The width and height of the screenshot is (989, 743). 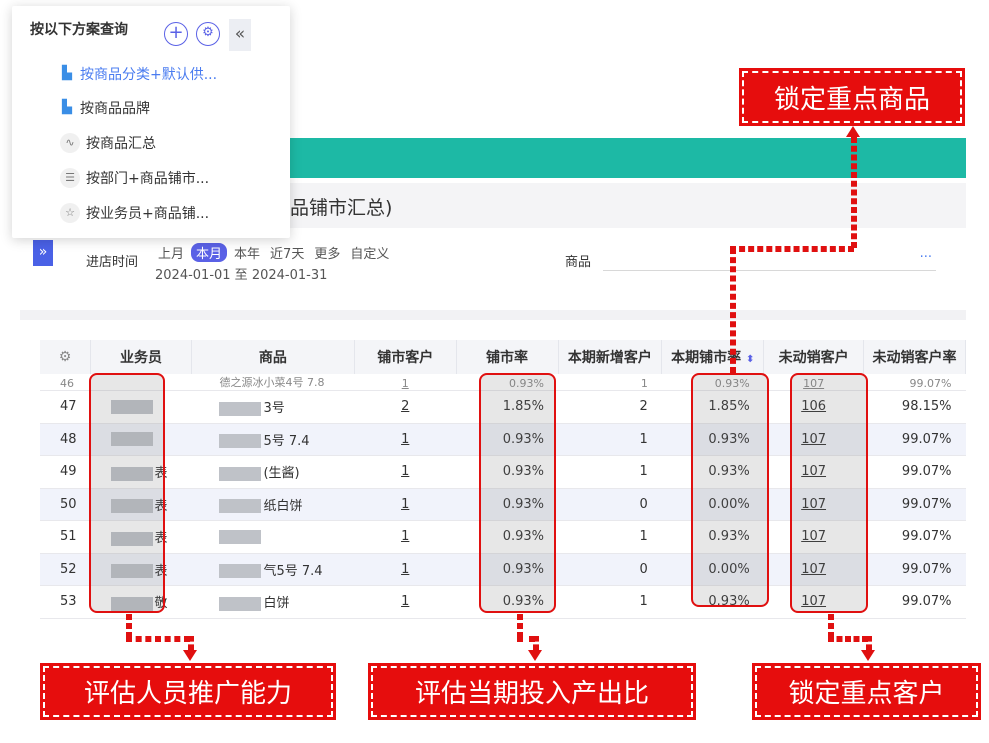 What do you see at coordinates (532, 691) in the screenshot?
I see `callout-assess-roi: 评估当期投入产出比` at bounding box center [532, 691].